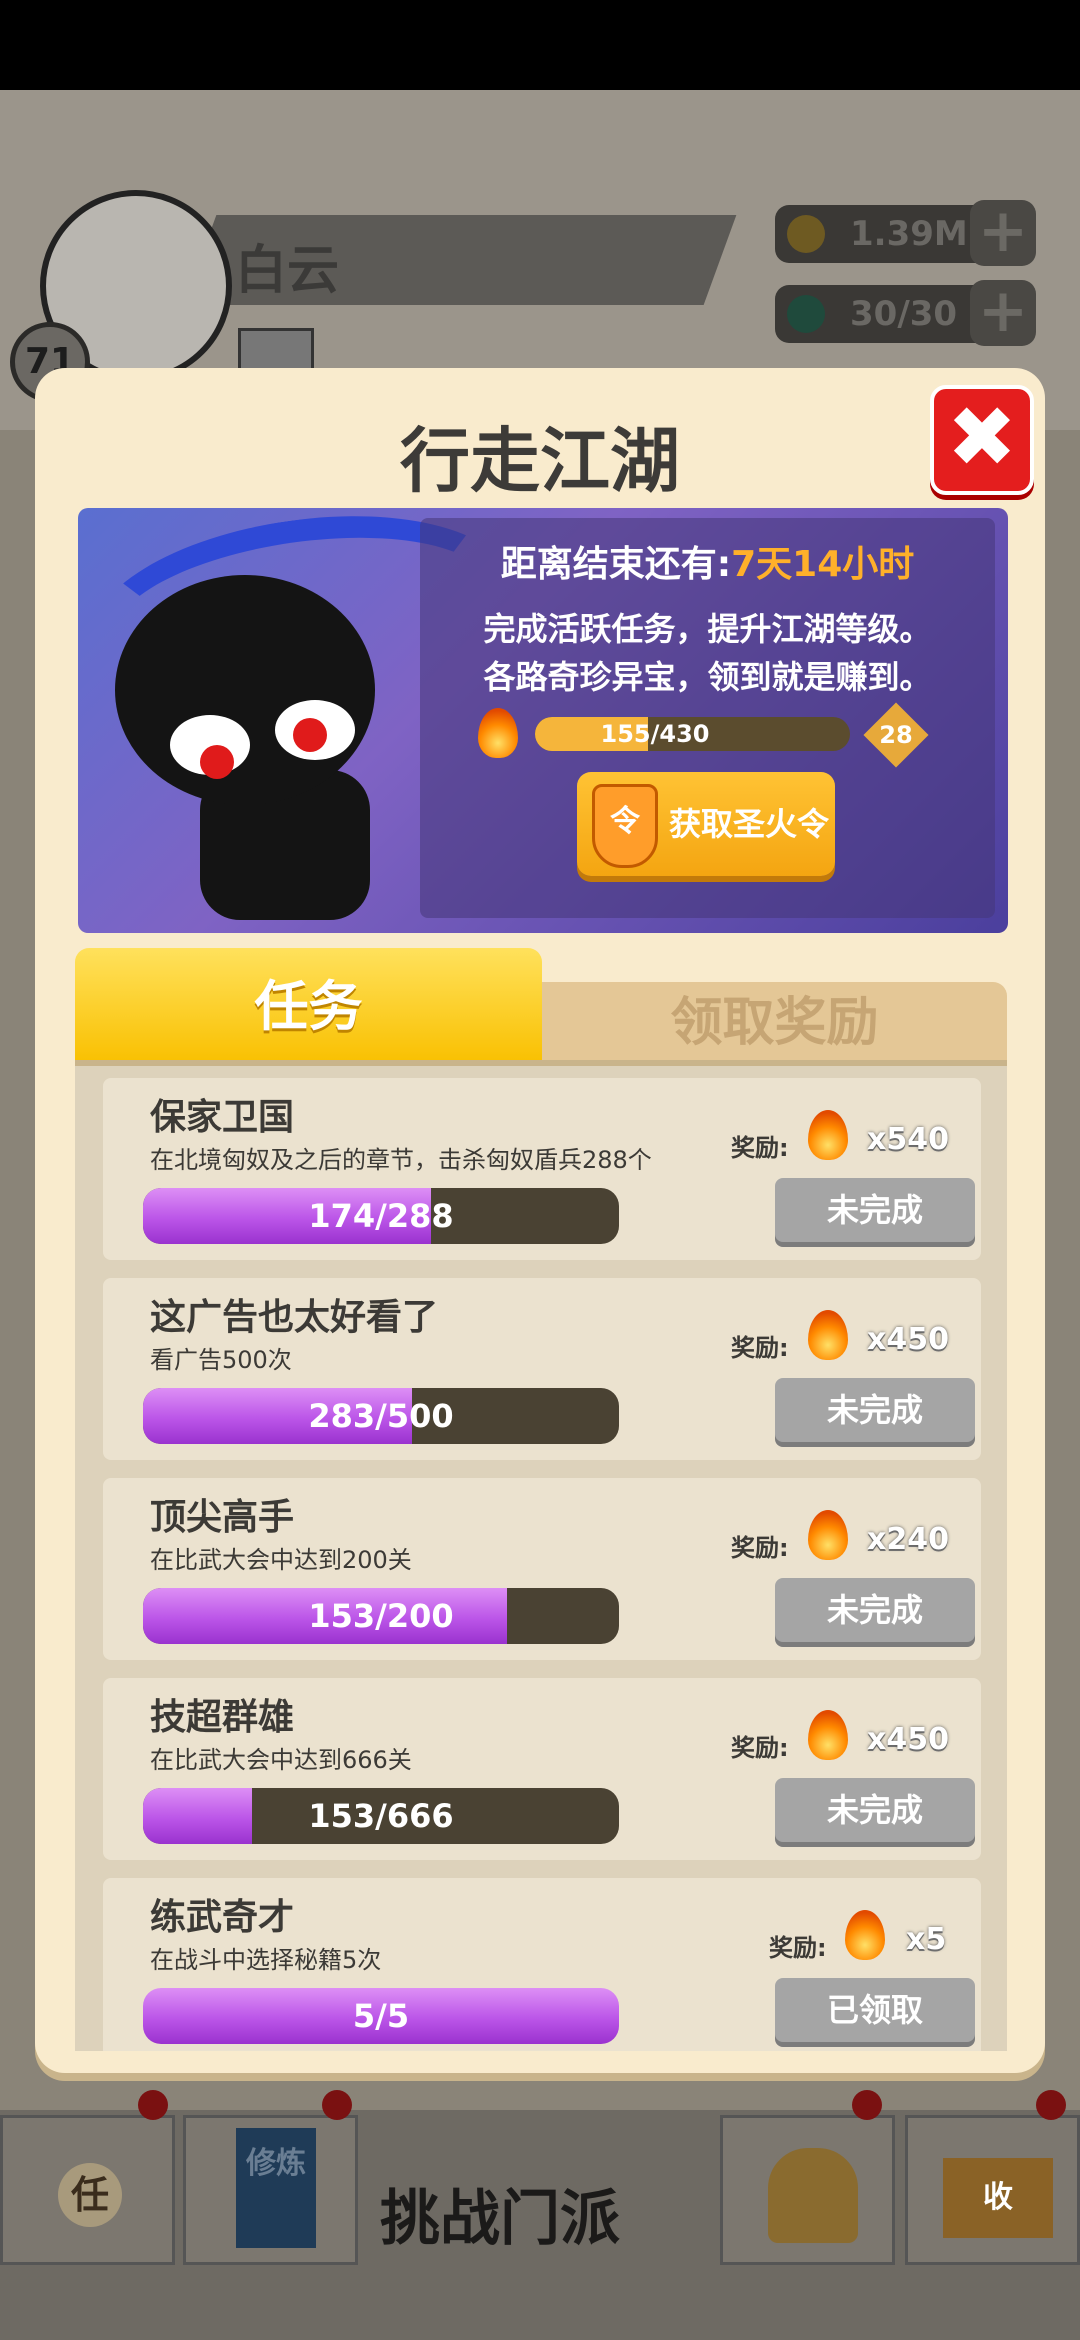 The width and height of the screenshot is (1080, 2340). I want to click on get-holy-fire-button: 令 获取圣火令, so click(706, 824).